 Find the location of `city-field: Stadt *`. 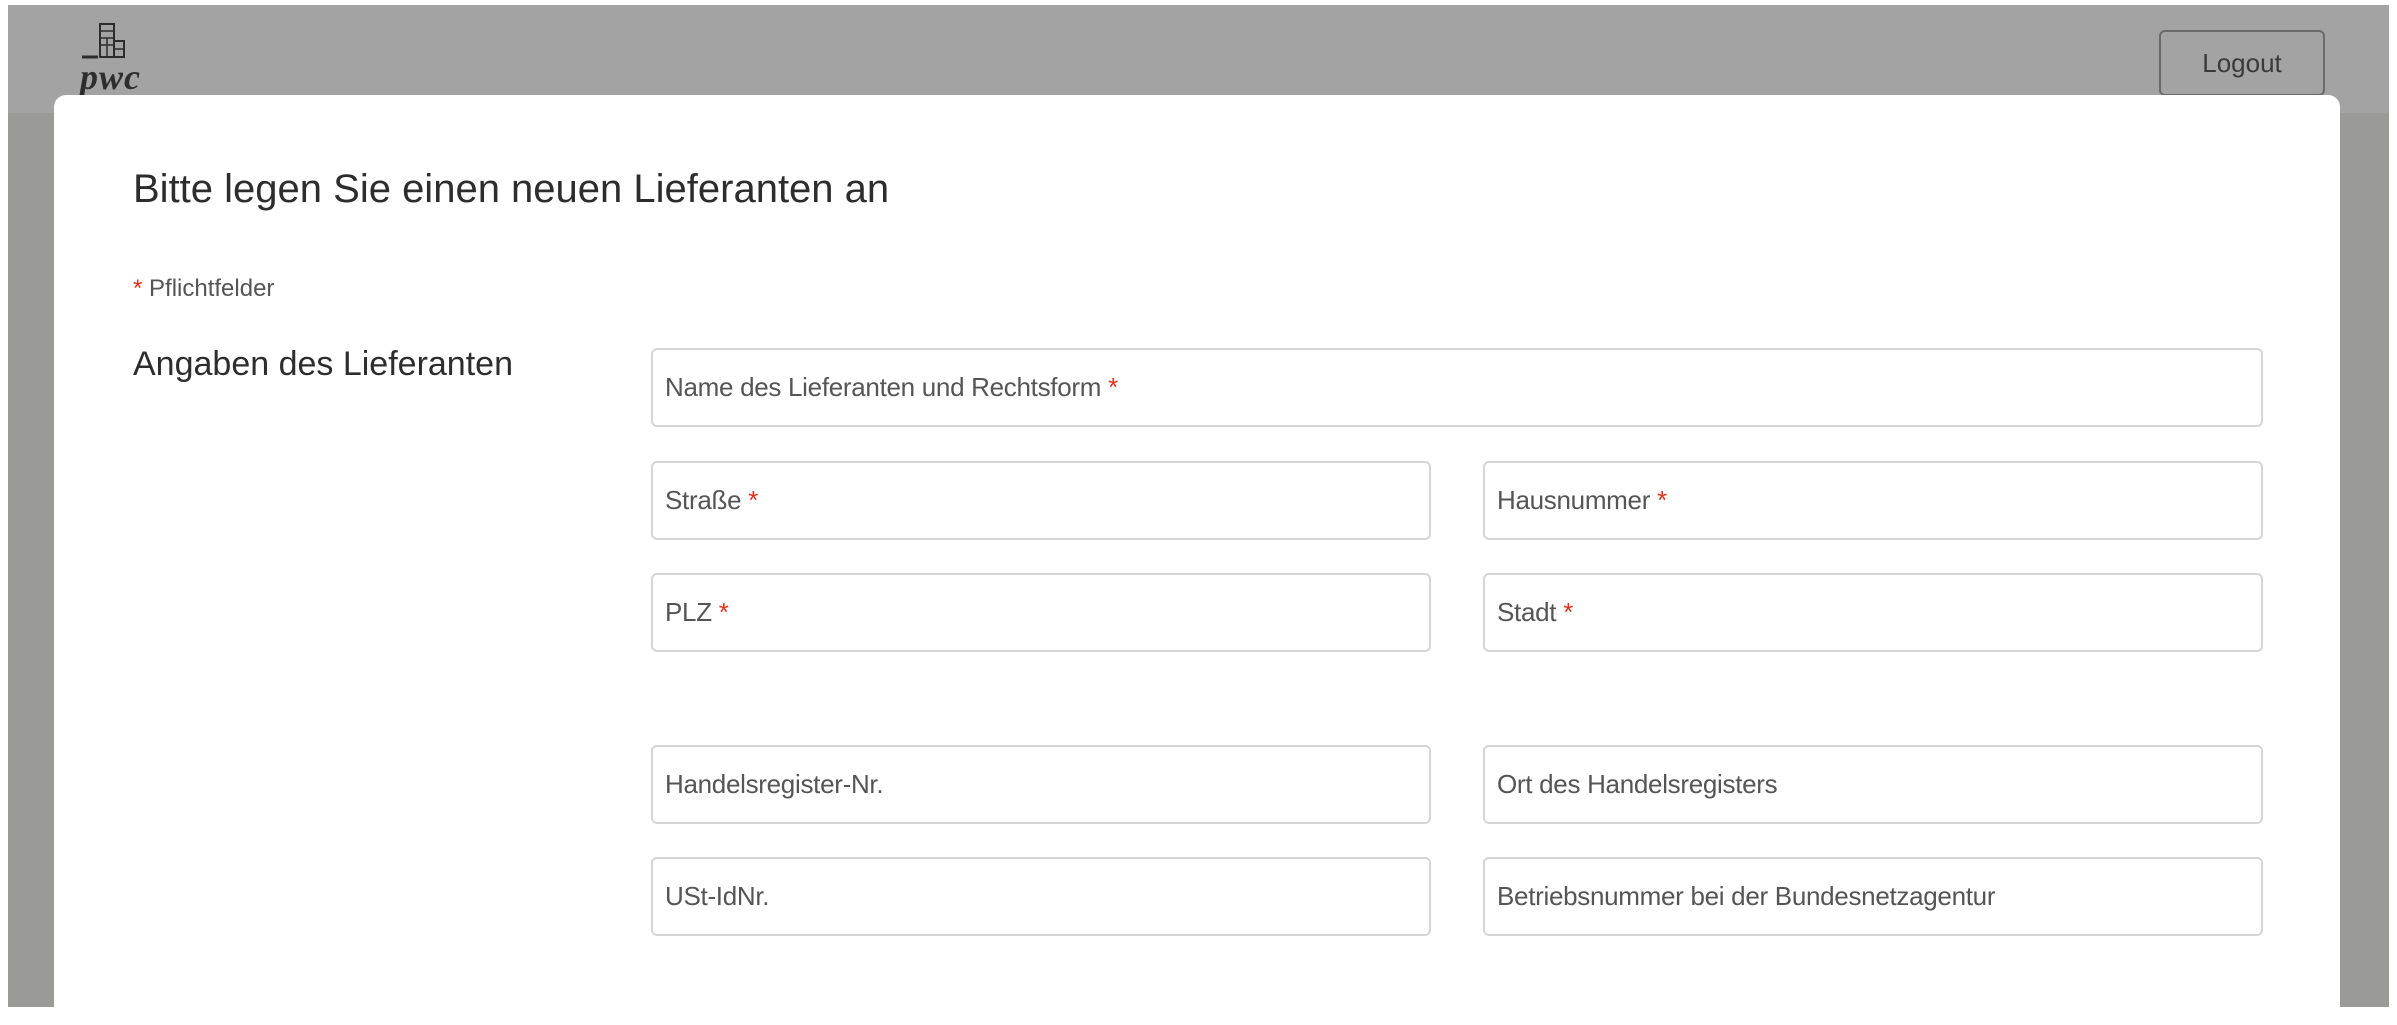

city-field: Stadt * is located at coordinates (1873, 612).